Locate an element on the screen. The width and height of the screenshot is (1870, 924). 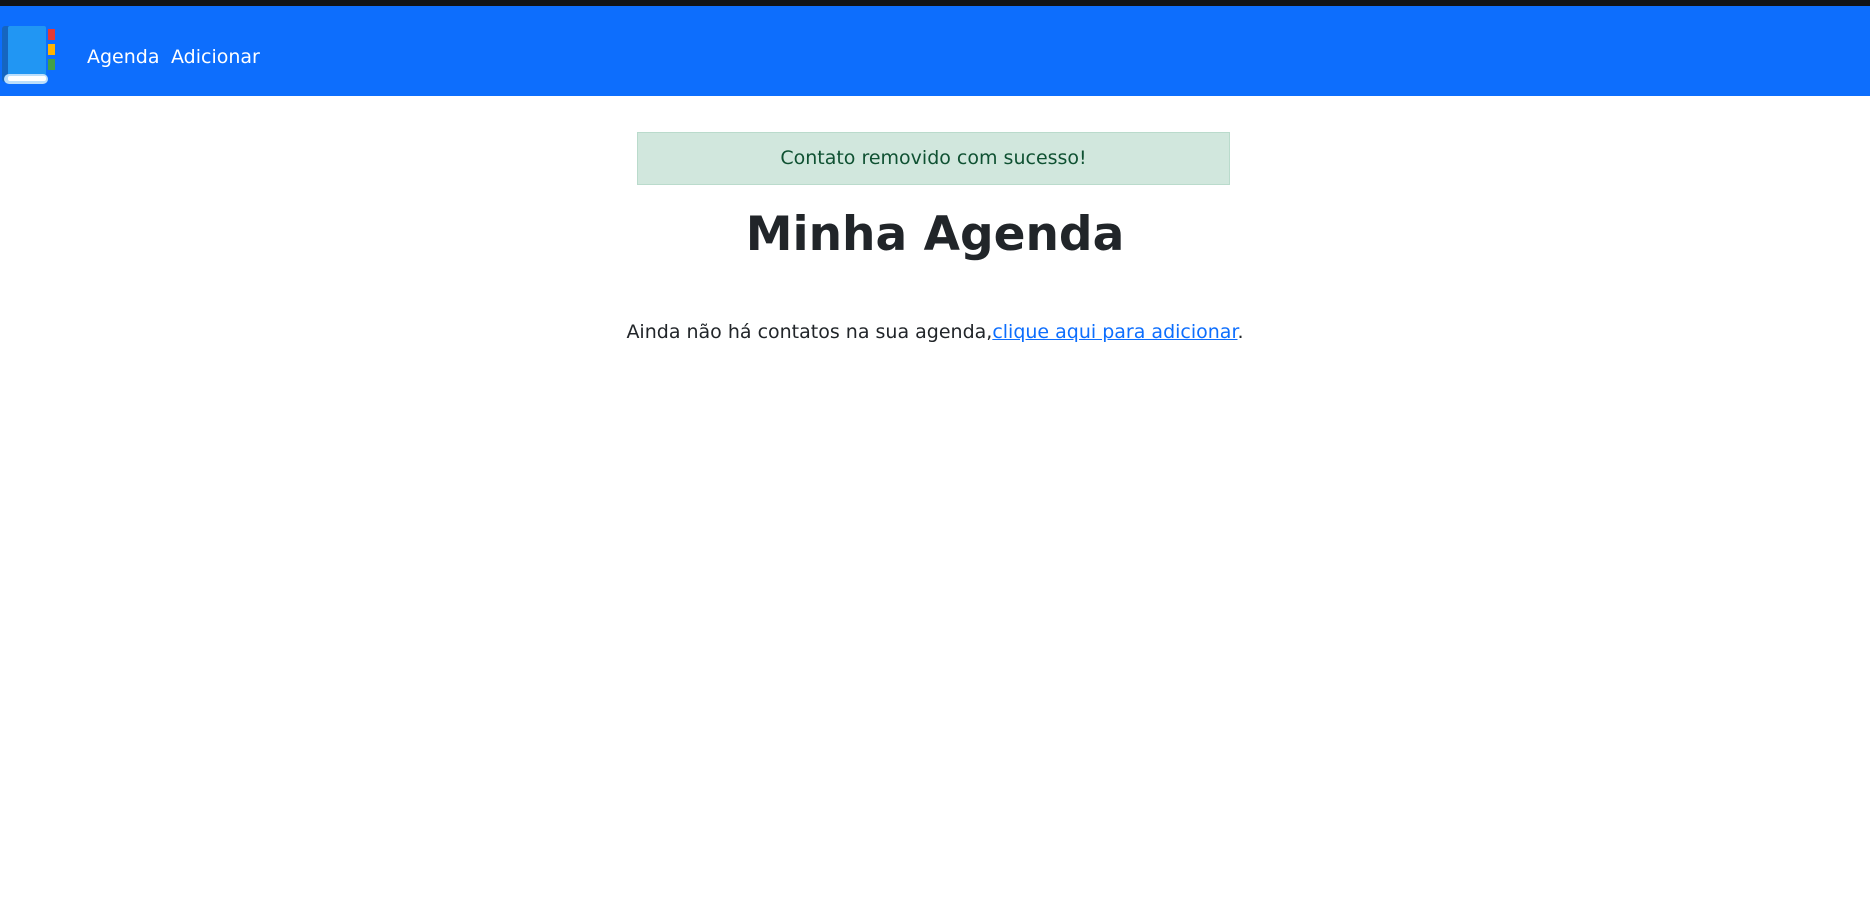
success-alert: Contato removido com sucesso! is located at coordinates (933, 158).